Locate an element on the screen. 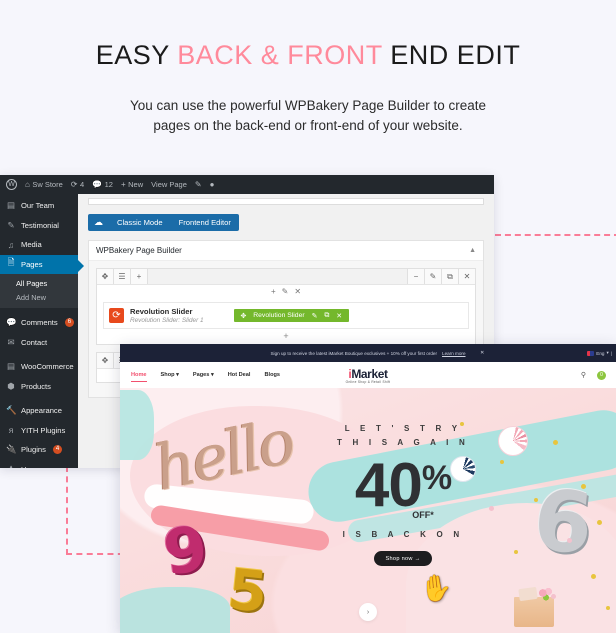 Image resolution: width=616 pixels, height=633 pixels. pencil-square-icon: ✎ is located at coordinates (198, 184).